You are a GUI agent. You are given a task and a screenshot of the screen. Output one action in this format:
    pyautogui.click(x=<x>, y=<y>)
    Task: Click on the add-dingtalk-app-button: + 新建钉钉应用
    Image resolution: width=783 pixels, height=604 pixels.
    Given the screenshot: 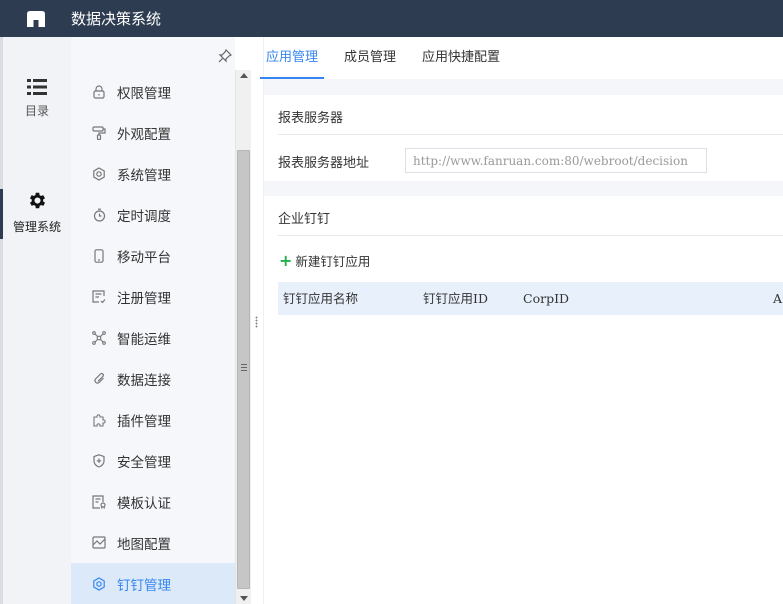 What is the action you would take?
    pyautogui.click(x=324, y=260)
    